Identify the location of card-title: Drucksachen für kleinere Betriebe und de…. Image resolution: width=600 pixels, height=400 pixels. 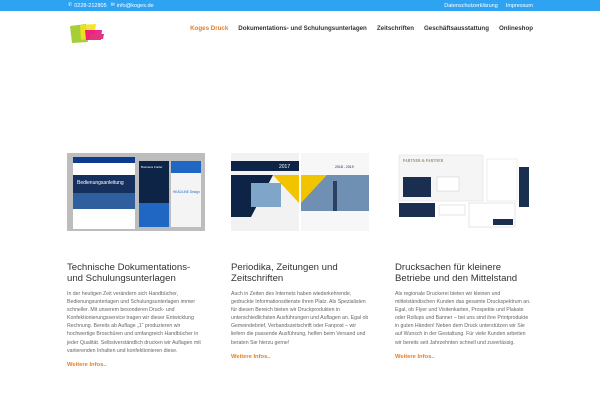
(456, 273).